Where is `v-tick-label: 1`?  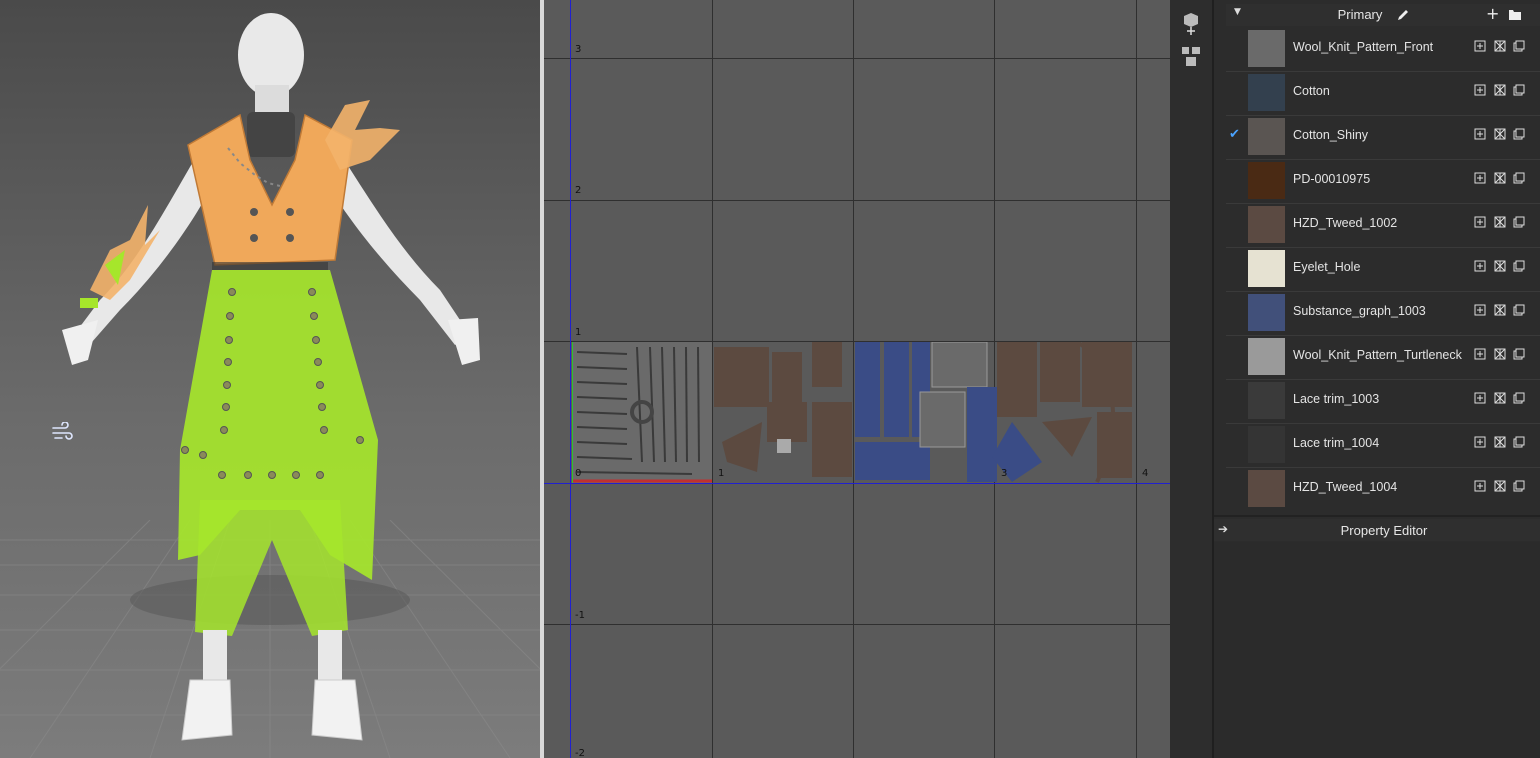 v-tick-label: 1 is located at coordinates (578, 332).